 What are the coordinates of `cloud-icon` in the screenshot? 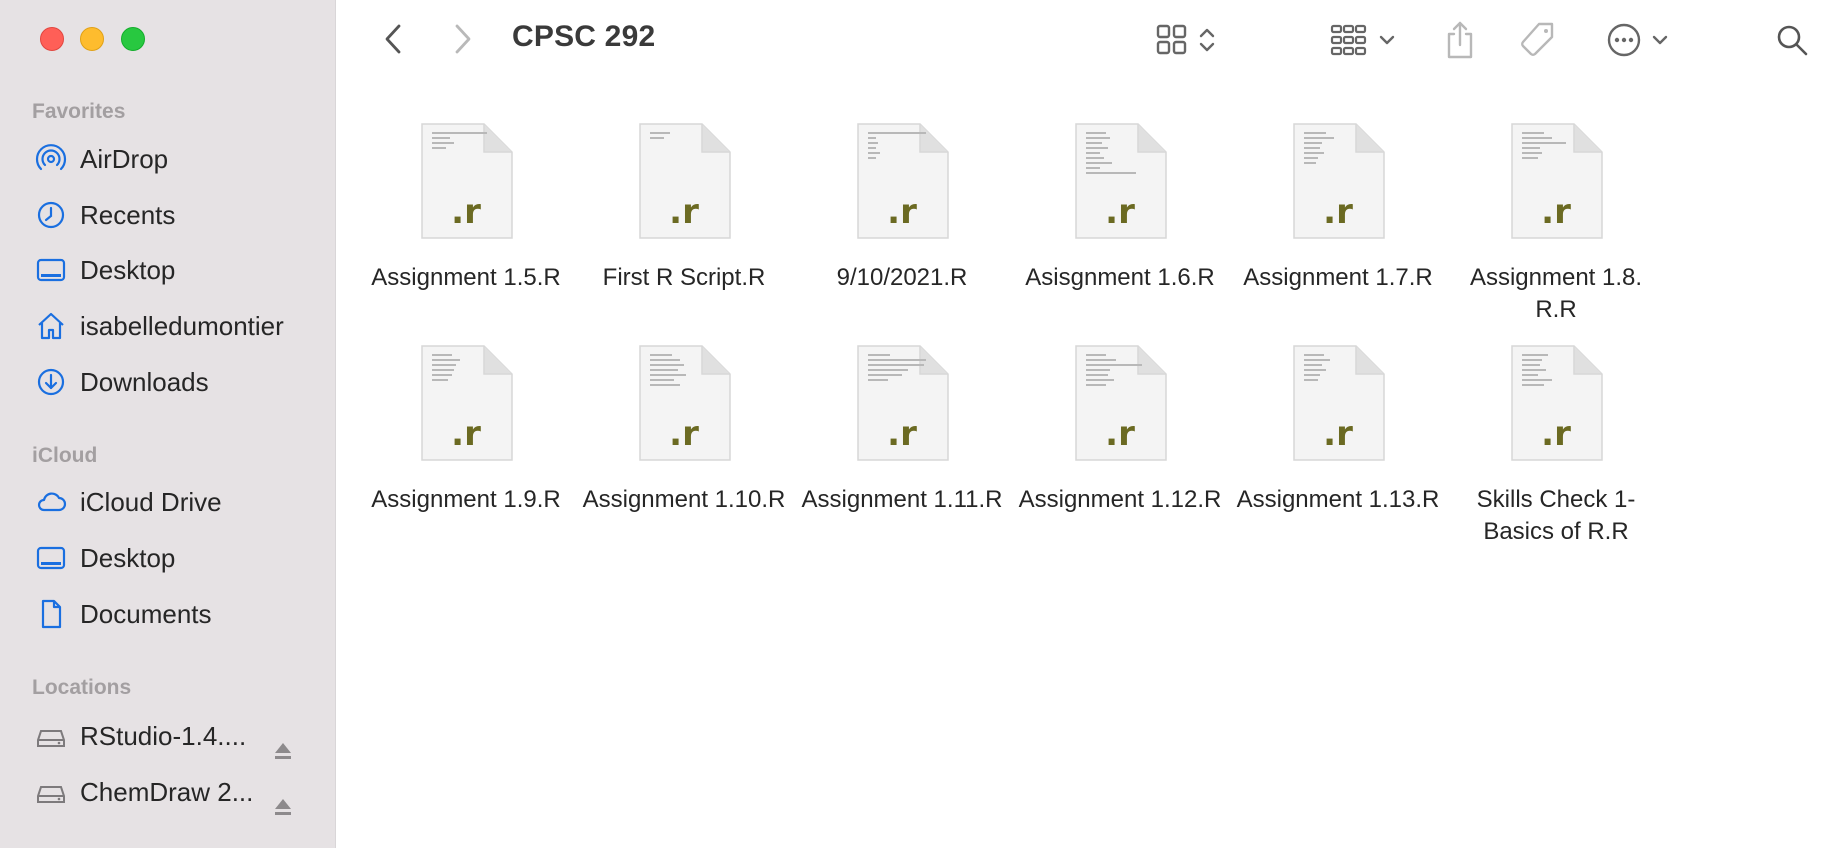 It's located at (51, 502).